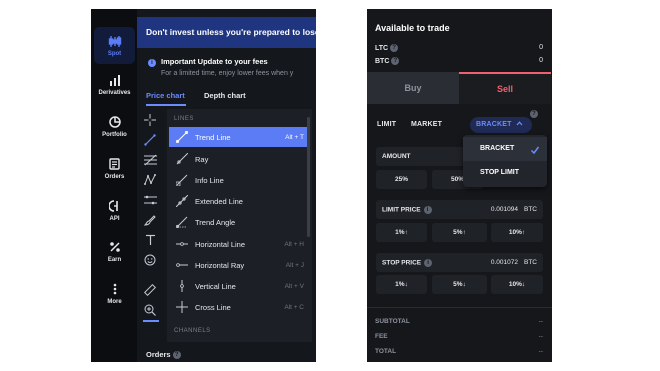  Describe the element at coordinates (114, 219) in the screenshot. I see `sidebar-item-label: API` at that location.